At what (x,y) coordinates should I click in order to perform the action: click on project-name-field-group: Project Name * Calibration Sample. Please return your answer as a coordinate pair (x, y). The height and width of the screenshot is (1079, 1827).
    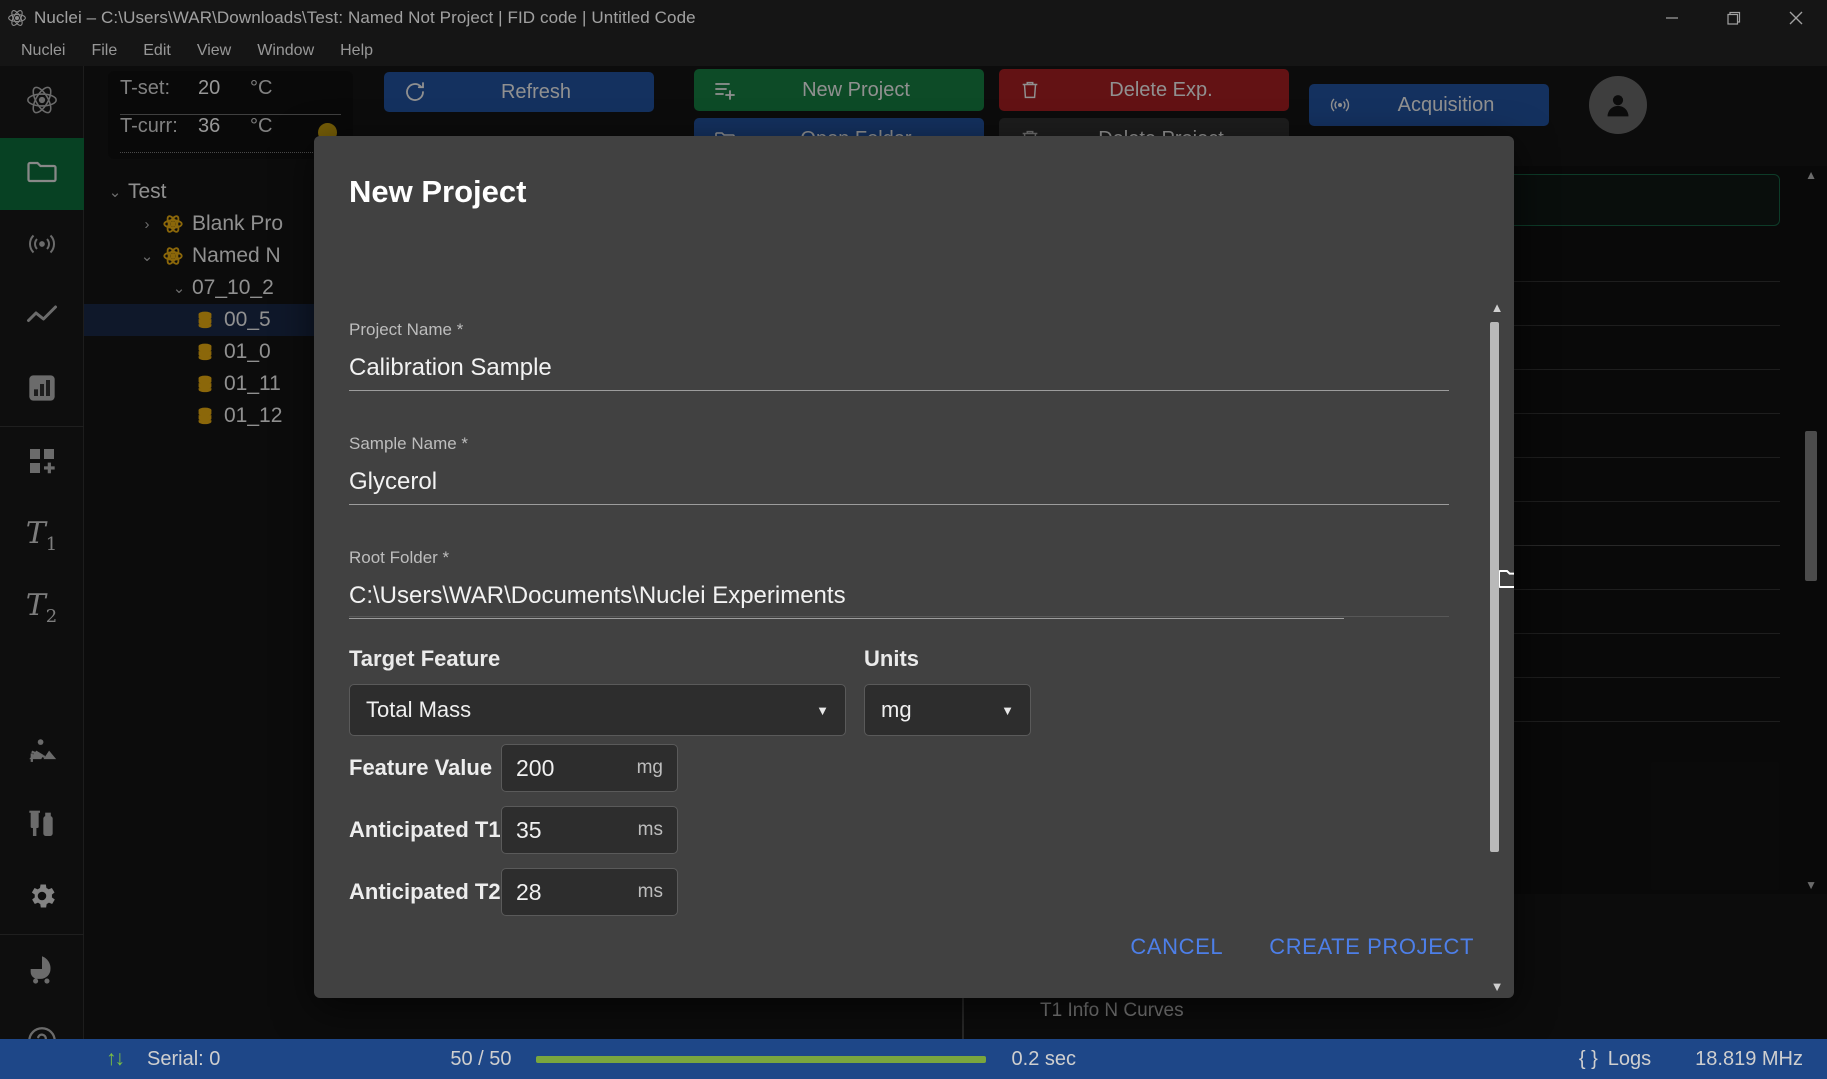
    Looking at the image, I should click on (899, 355).